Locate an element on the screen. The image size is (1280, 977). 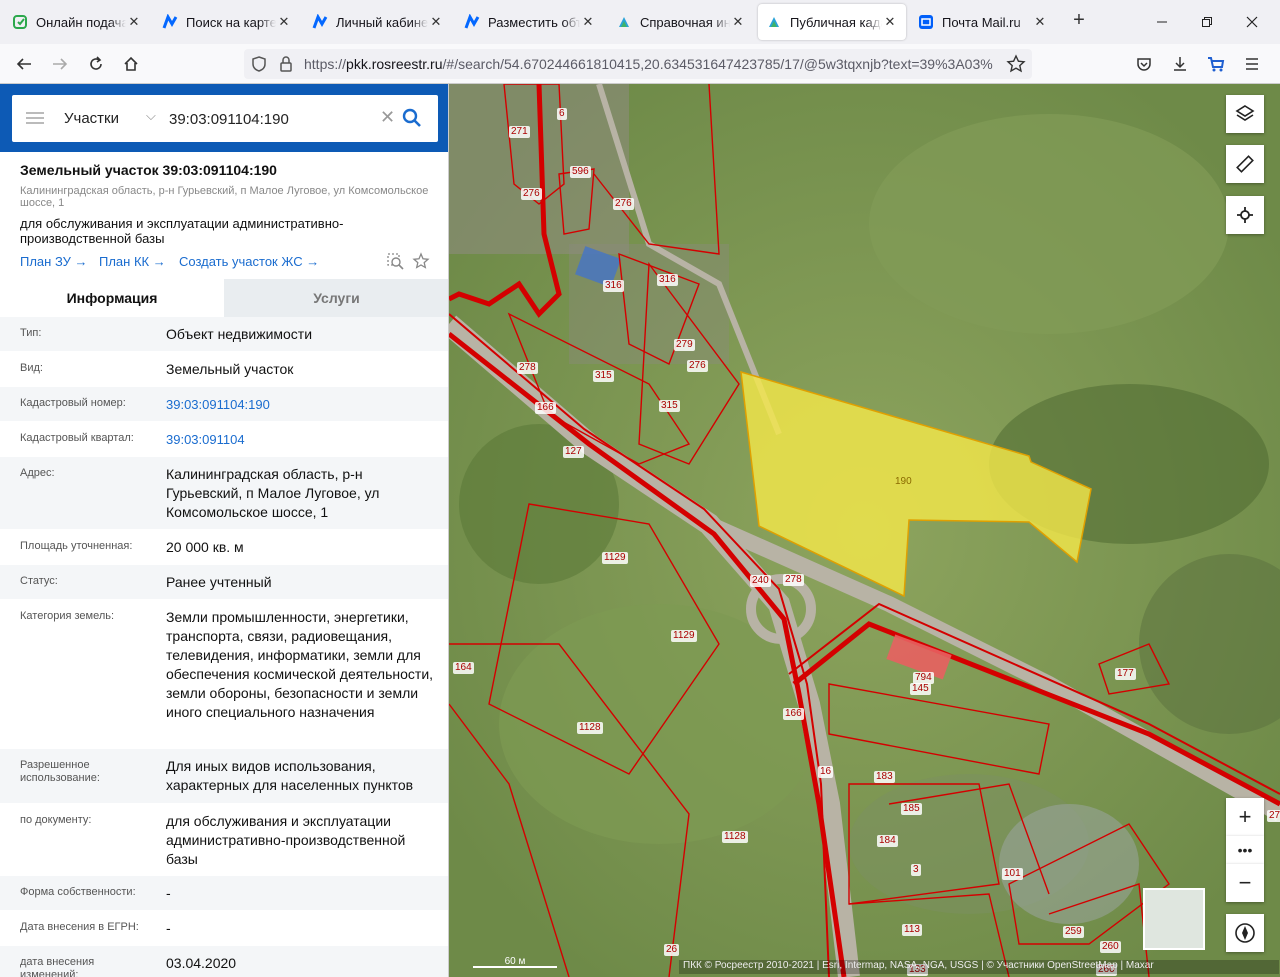
parcel-label: 260 is located at coordinates (1110, 947).